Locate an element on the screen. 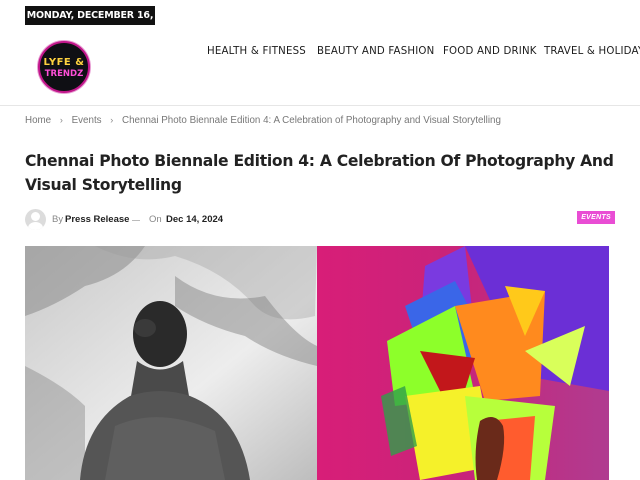 The height and width of the screenshot is (480, 640). breadcrumb-events-link: Events is located at coordinates (87, 120).